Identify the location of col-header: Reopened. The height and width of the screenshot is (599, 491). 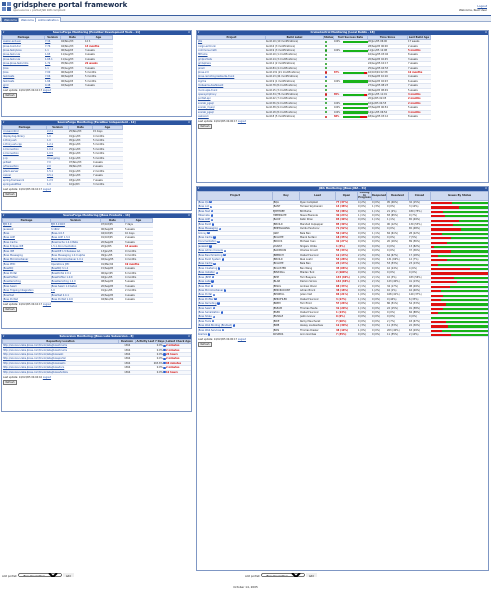
(379, 196).